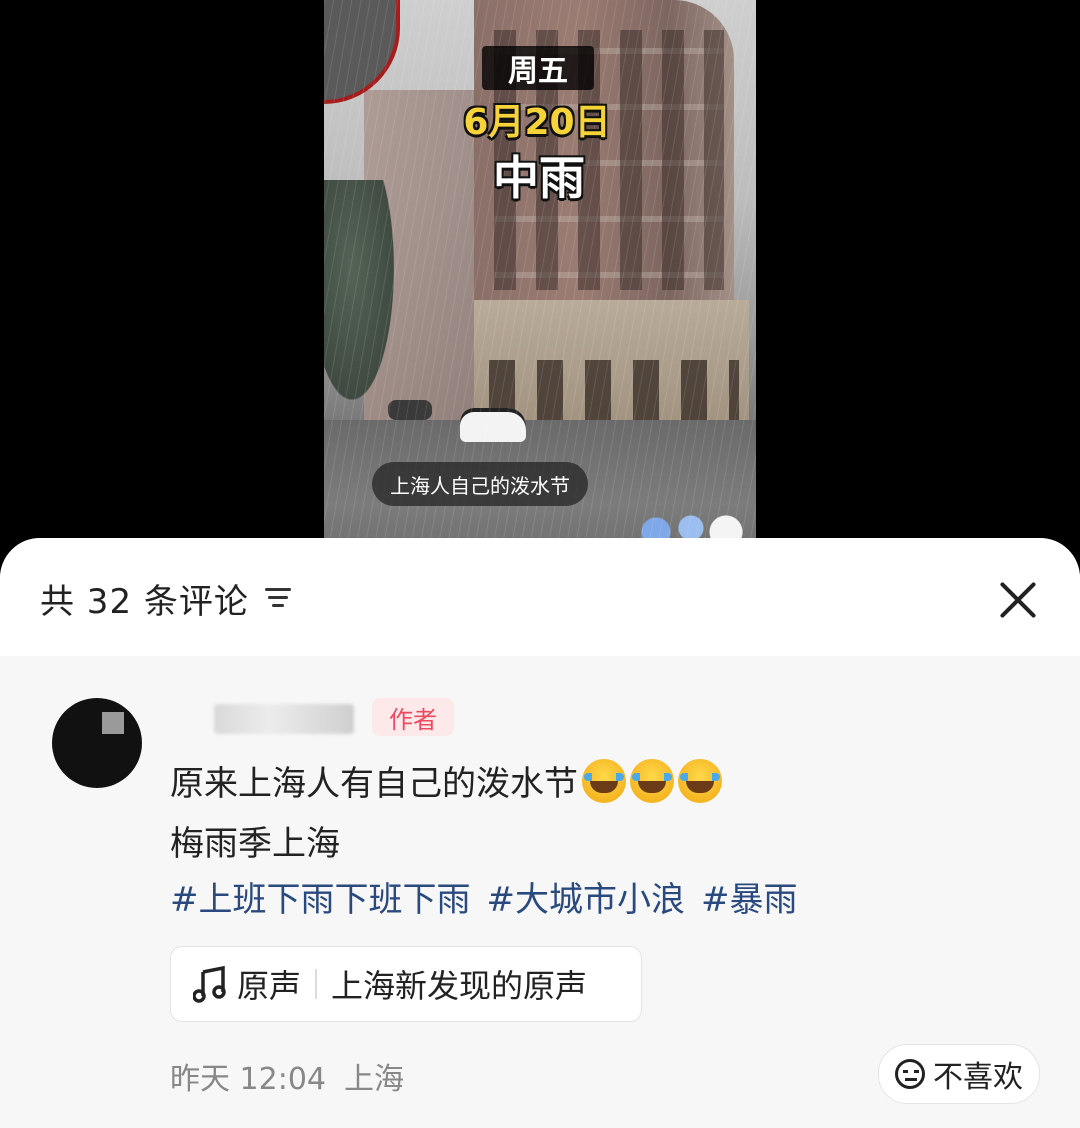 The width and height of the screenshot is (1080, 1128). Describe the element at coordinates (540, 597) in the screenshot. I see `comments-header: 共 32 条评论` at that location.